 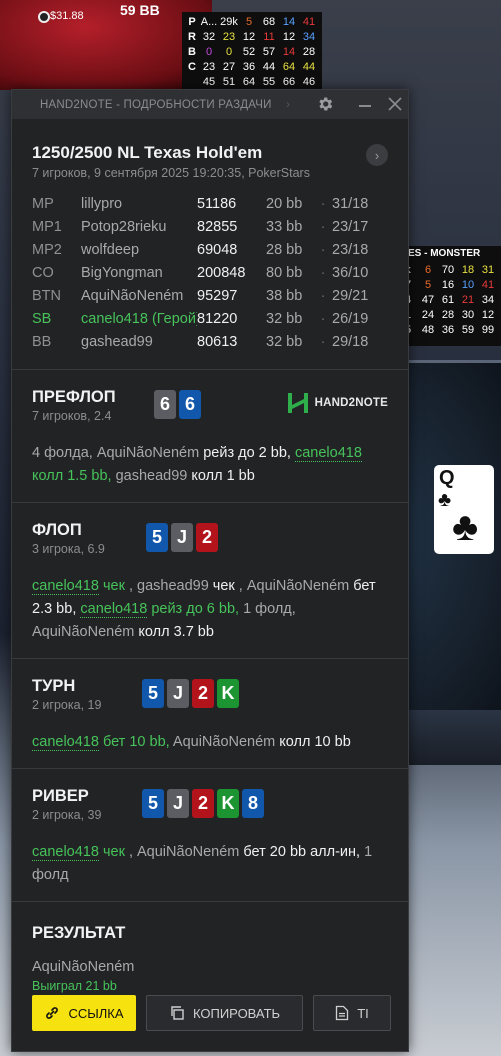 I want to click on player-row: MP lillypro 51186 20 bb · 31/18, so click(x=210, y=203).